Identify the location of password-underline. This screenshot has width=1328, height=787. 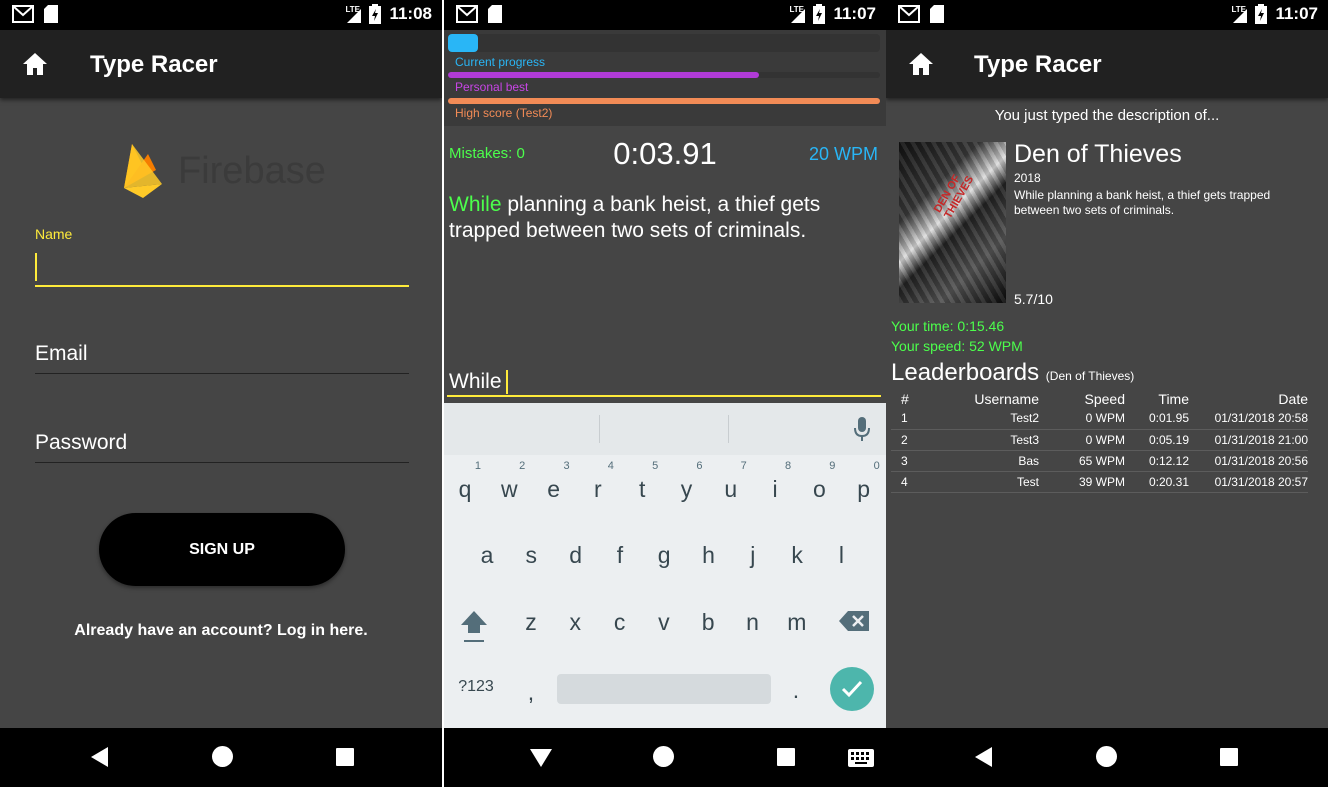
(222, 462).